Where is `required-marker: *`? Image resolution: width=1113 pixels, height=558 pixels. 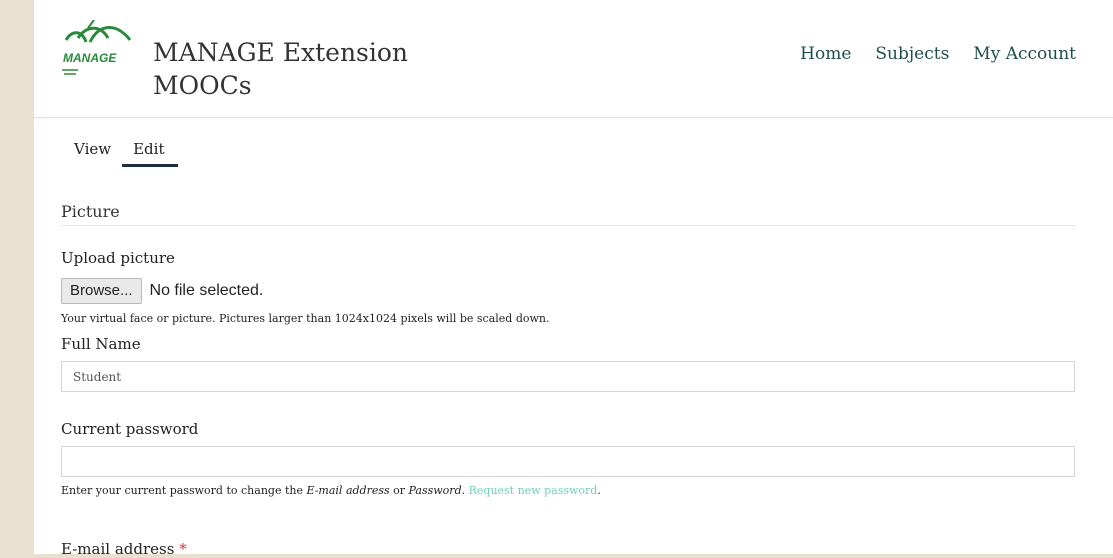 required-marker: * is located at coordinates (183, 549).